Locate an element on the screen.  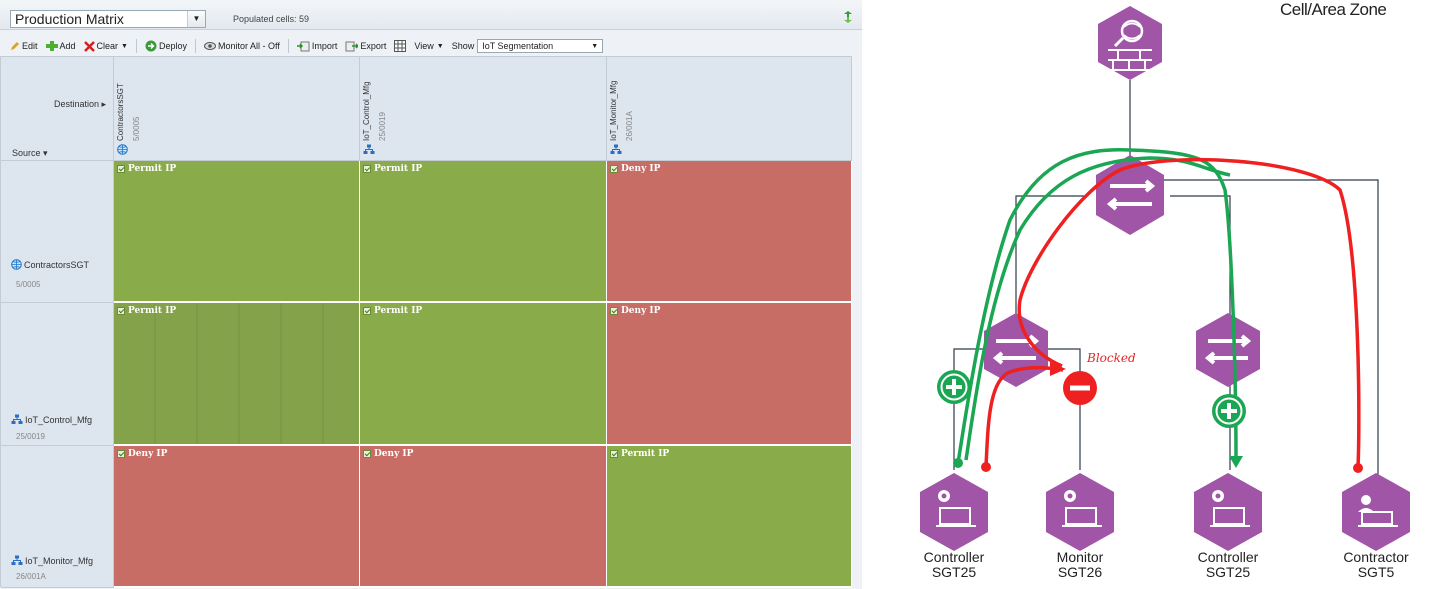
controller-icon is located at coordinates (954, 512).